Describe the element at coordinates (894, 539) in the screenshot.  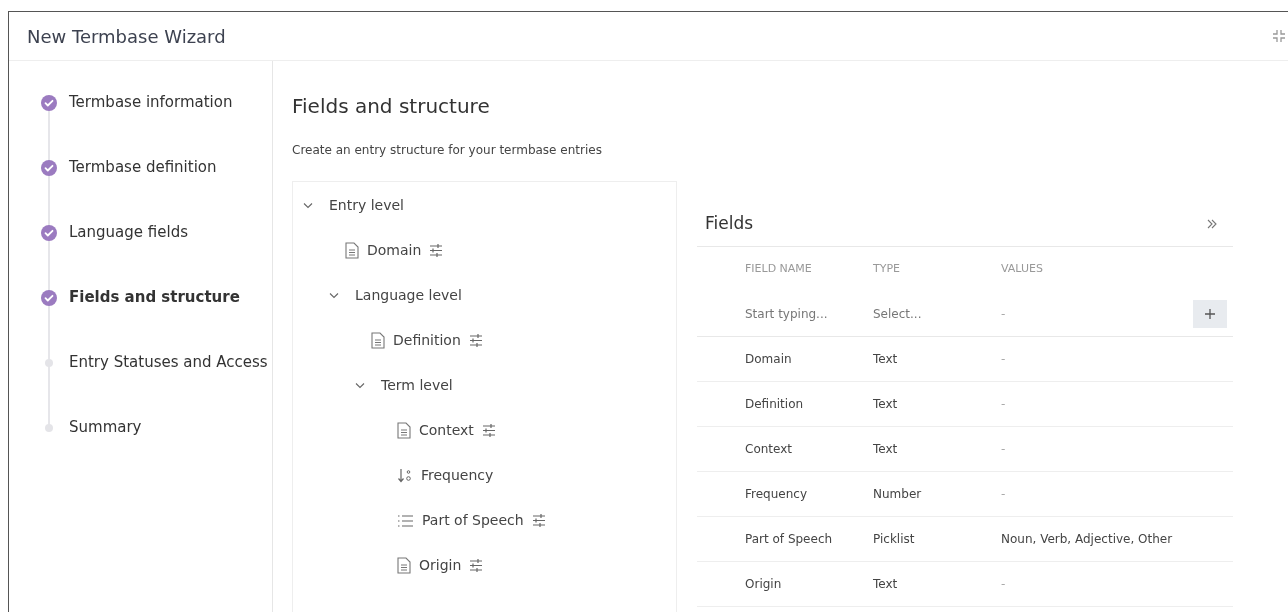
I see `table-cell-text: Picklist` at that location.